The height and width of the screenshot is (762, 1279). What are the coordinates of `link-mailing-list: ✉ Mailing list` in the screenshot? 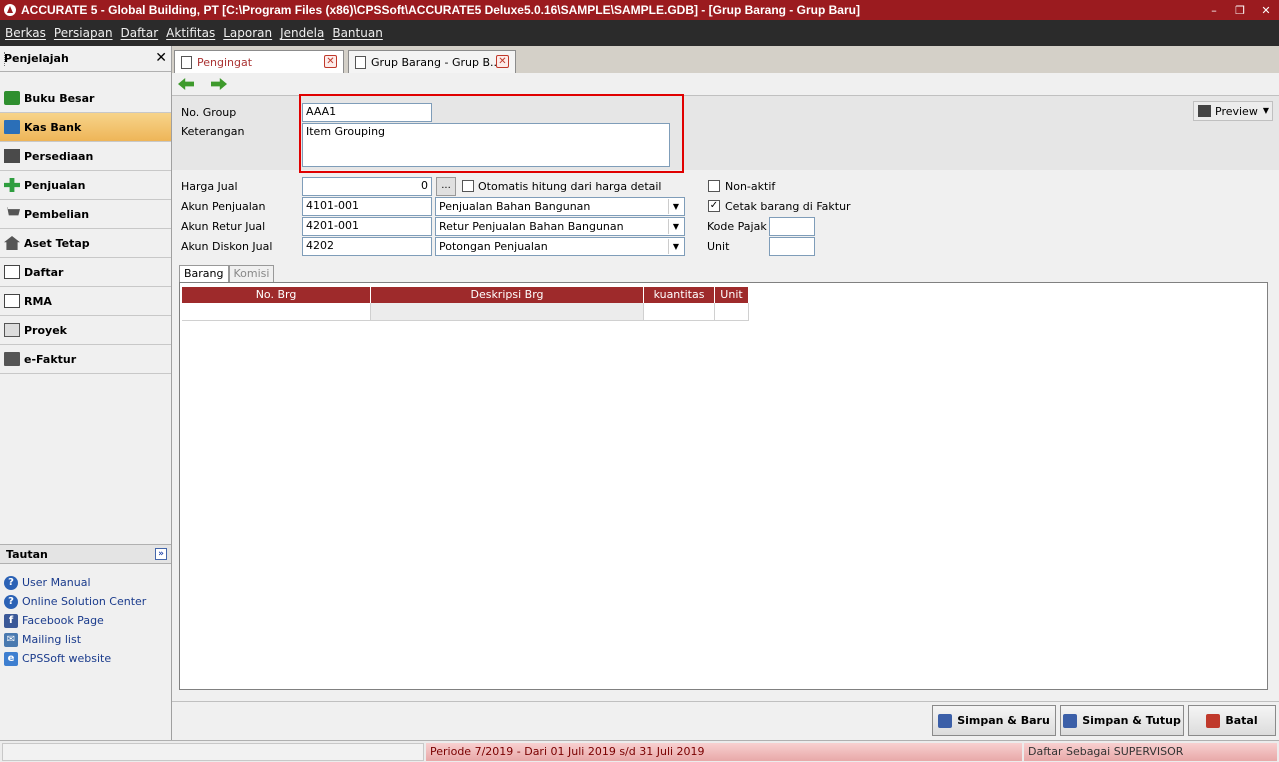 It's located at (87, 639).